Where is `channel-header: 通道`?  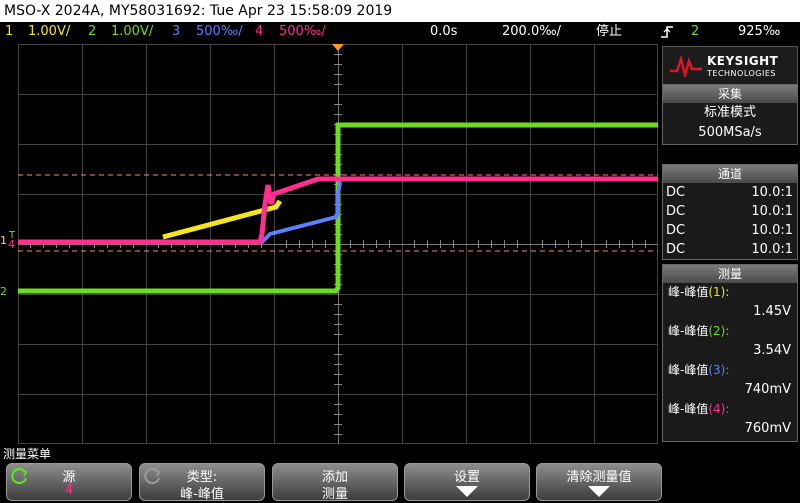 channel-header: 通道 is located at coordinates (730, 174).